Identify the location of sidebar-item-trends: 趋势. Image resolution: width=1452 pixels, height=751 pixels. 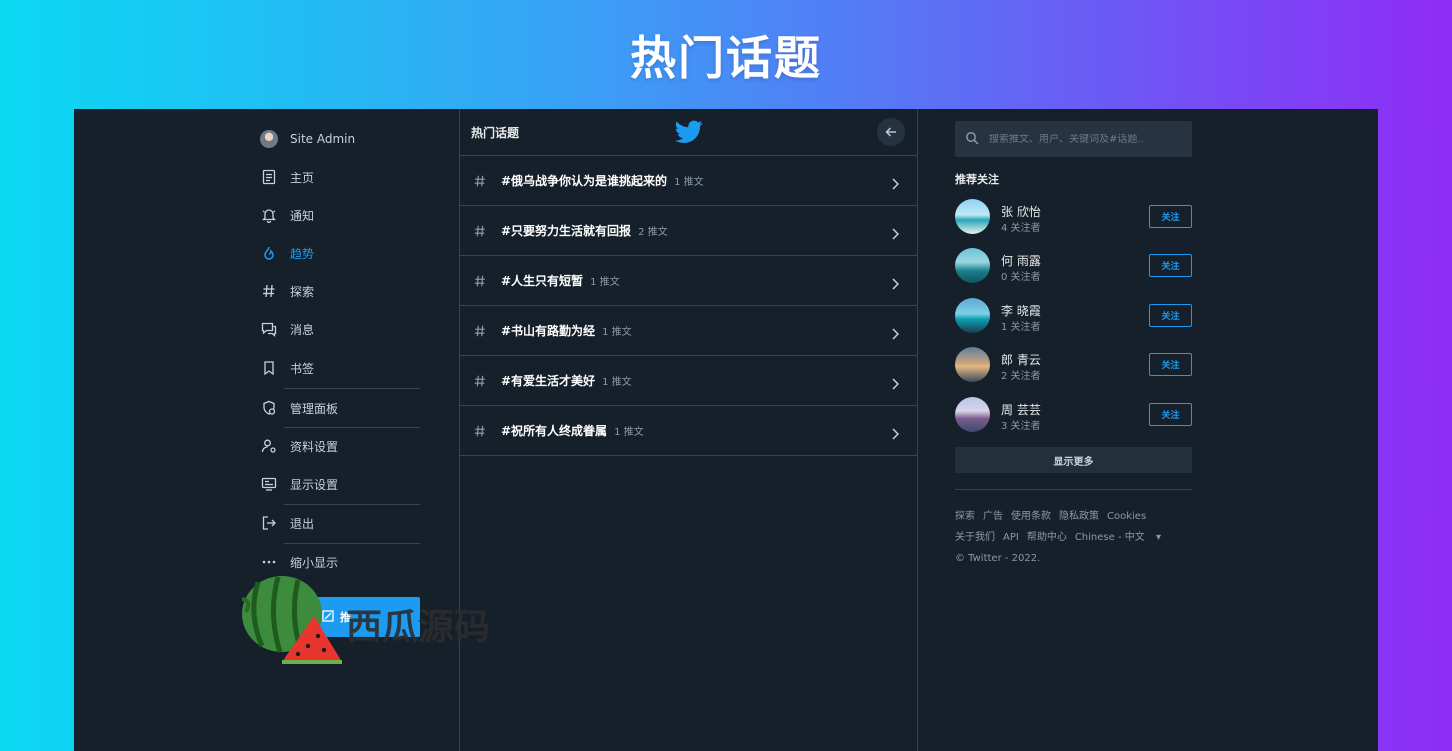
(339, 253).